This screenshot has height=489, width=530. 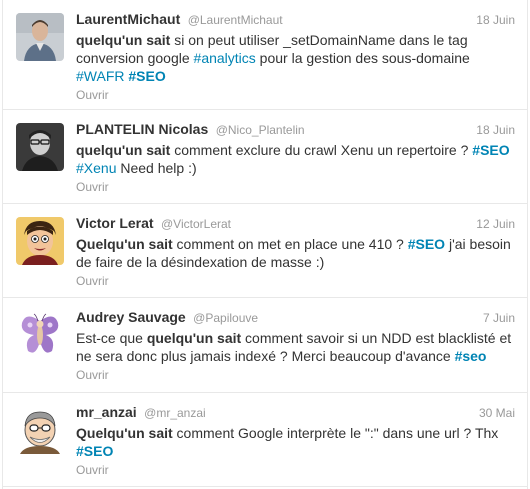 What do you see at coordinates (131, 317) in the screenshot?
I see `author-name: Audrey Sauvage` at bounding box center [131, 317].